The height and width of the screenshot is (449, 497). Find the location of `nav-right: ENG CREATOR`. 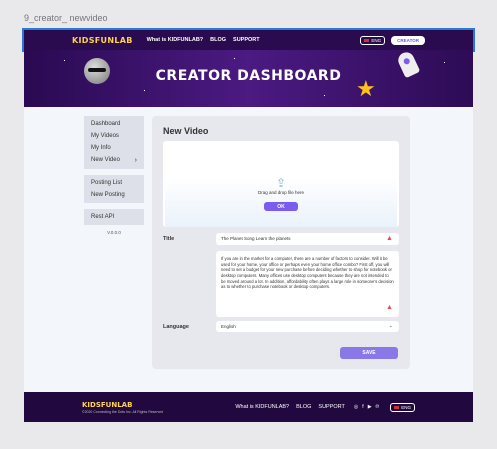

nav-right: ENG CREATOR is located at coordinates (392, 40).